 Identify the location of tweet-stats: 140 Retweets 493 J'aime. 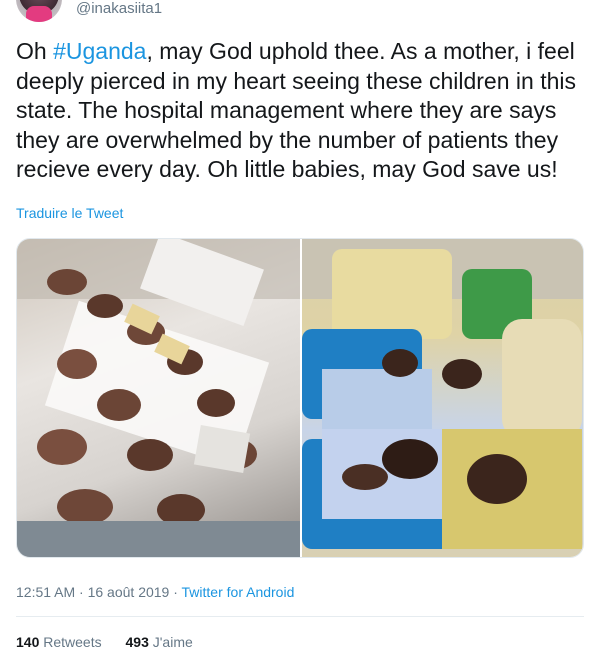
(114, 642).